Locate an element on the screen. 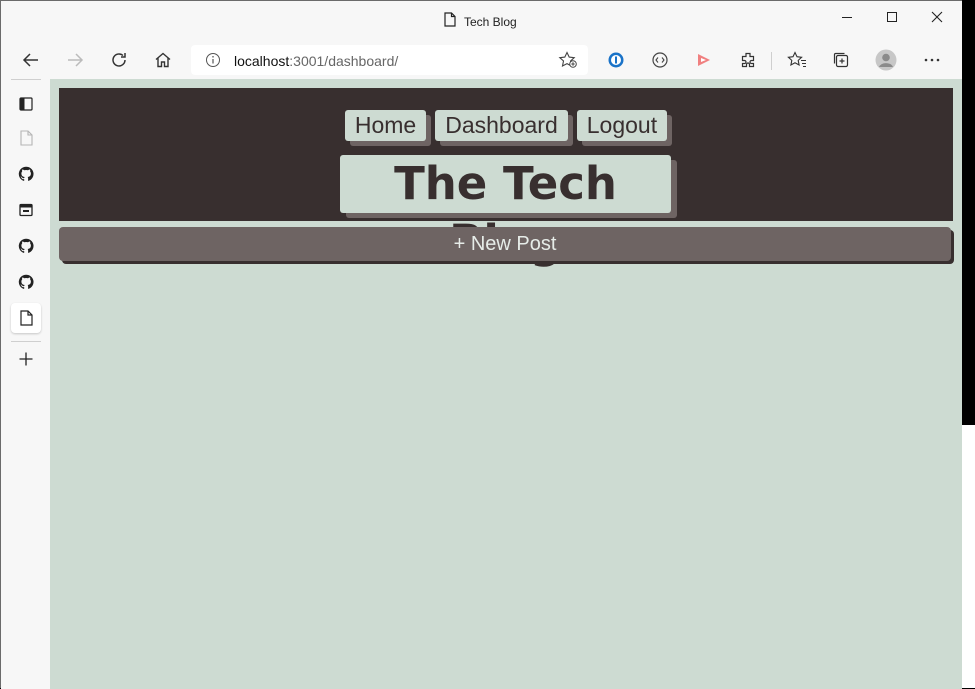 The height and width of the screenshot is (689, 975). tab-calendar-icon is located at coordinates (26, 210).